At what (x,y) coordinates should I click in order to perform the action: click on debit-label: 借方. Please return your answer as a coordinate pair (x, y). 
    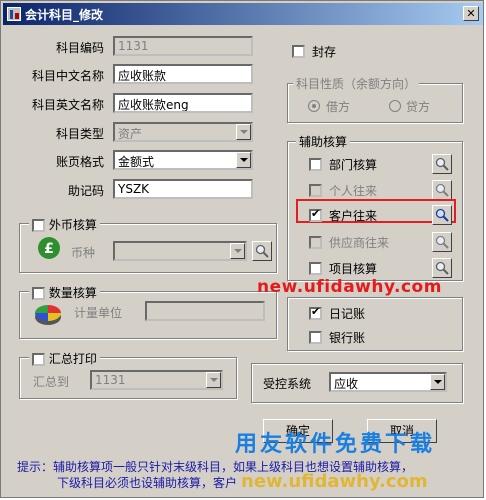
    Looking at the image, I should click on (338, 107).